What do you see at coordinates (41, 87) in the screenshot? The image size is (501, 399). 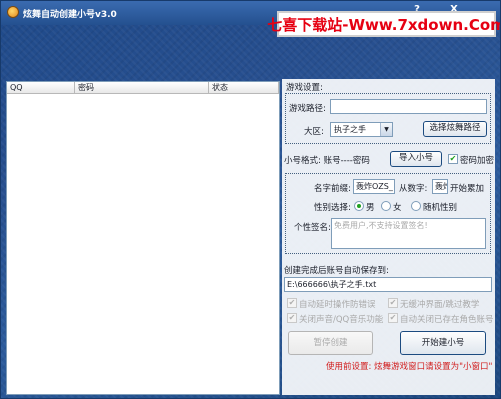 I see `column-qq: QQ` at bounding box center [41, 87].